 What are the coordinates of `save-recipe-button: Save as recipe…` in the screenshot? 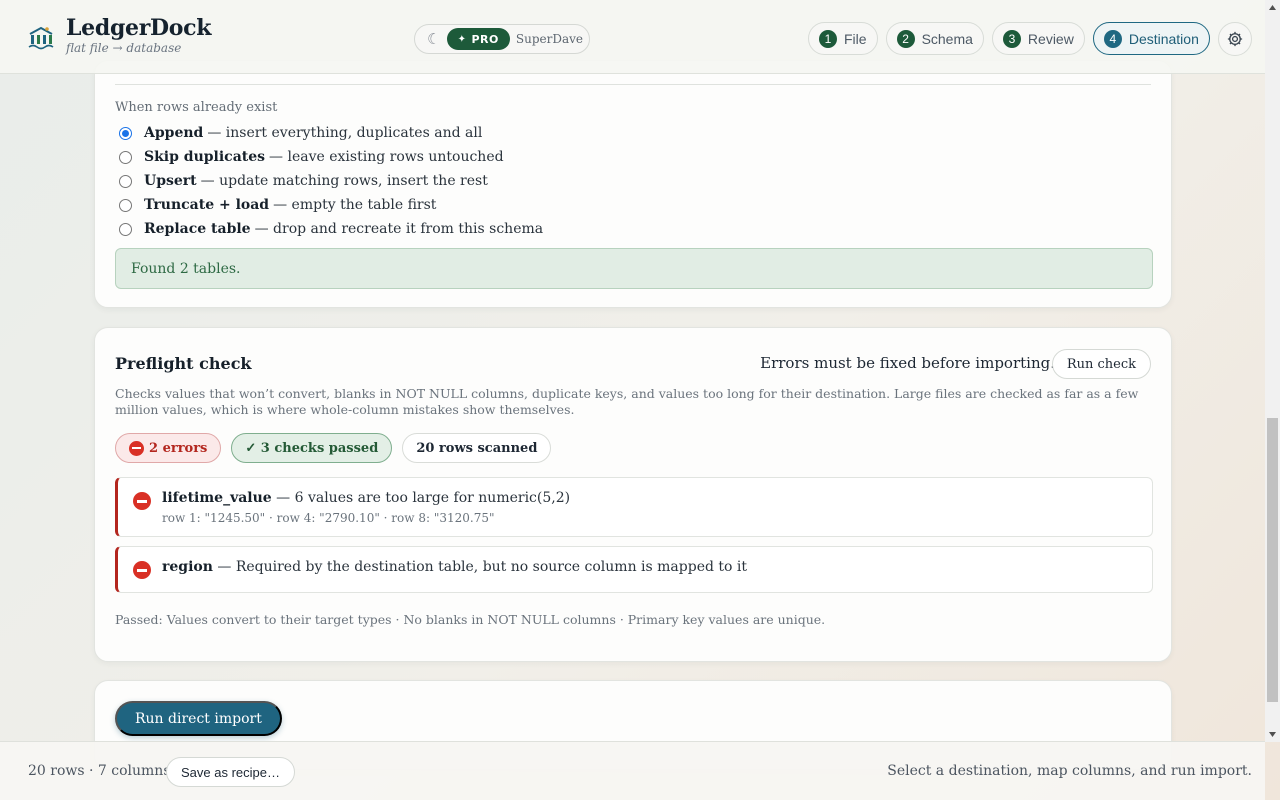 It's located at (230, 772).